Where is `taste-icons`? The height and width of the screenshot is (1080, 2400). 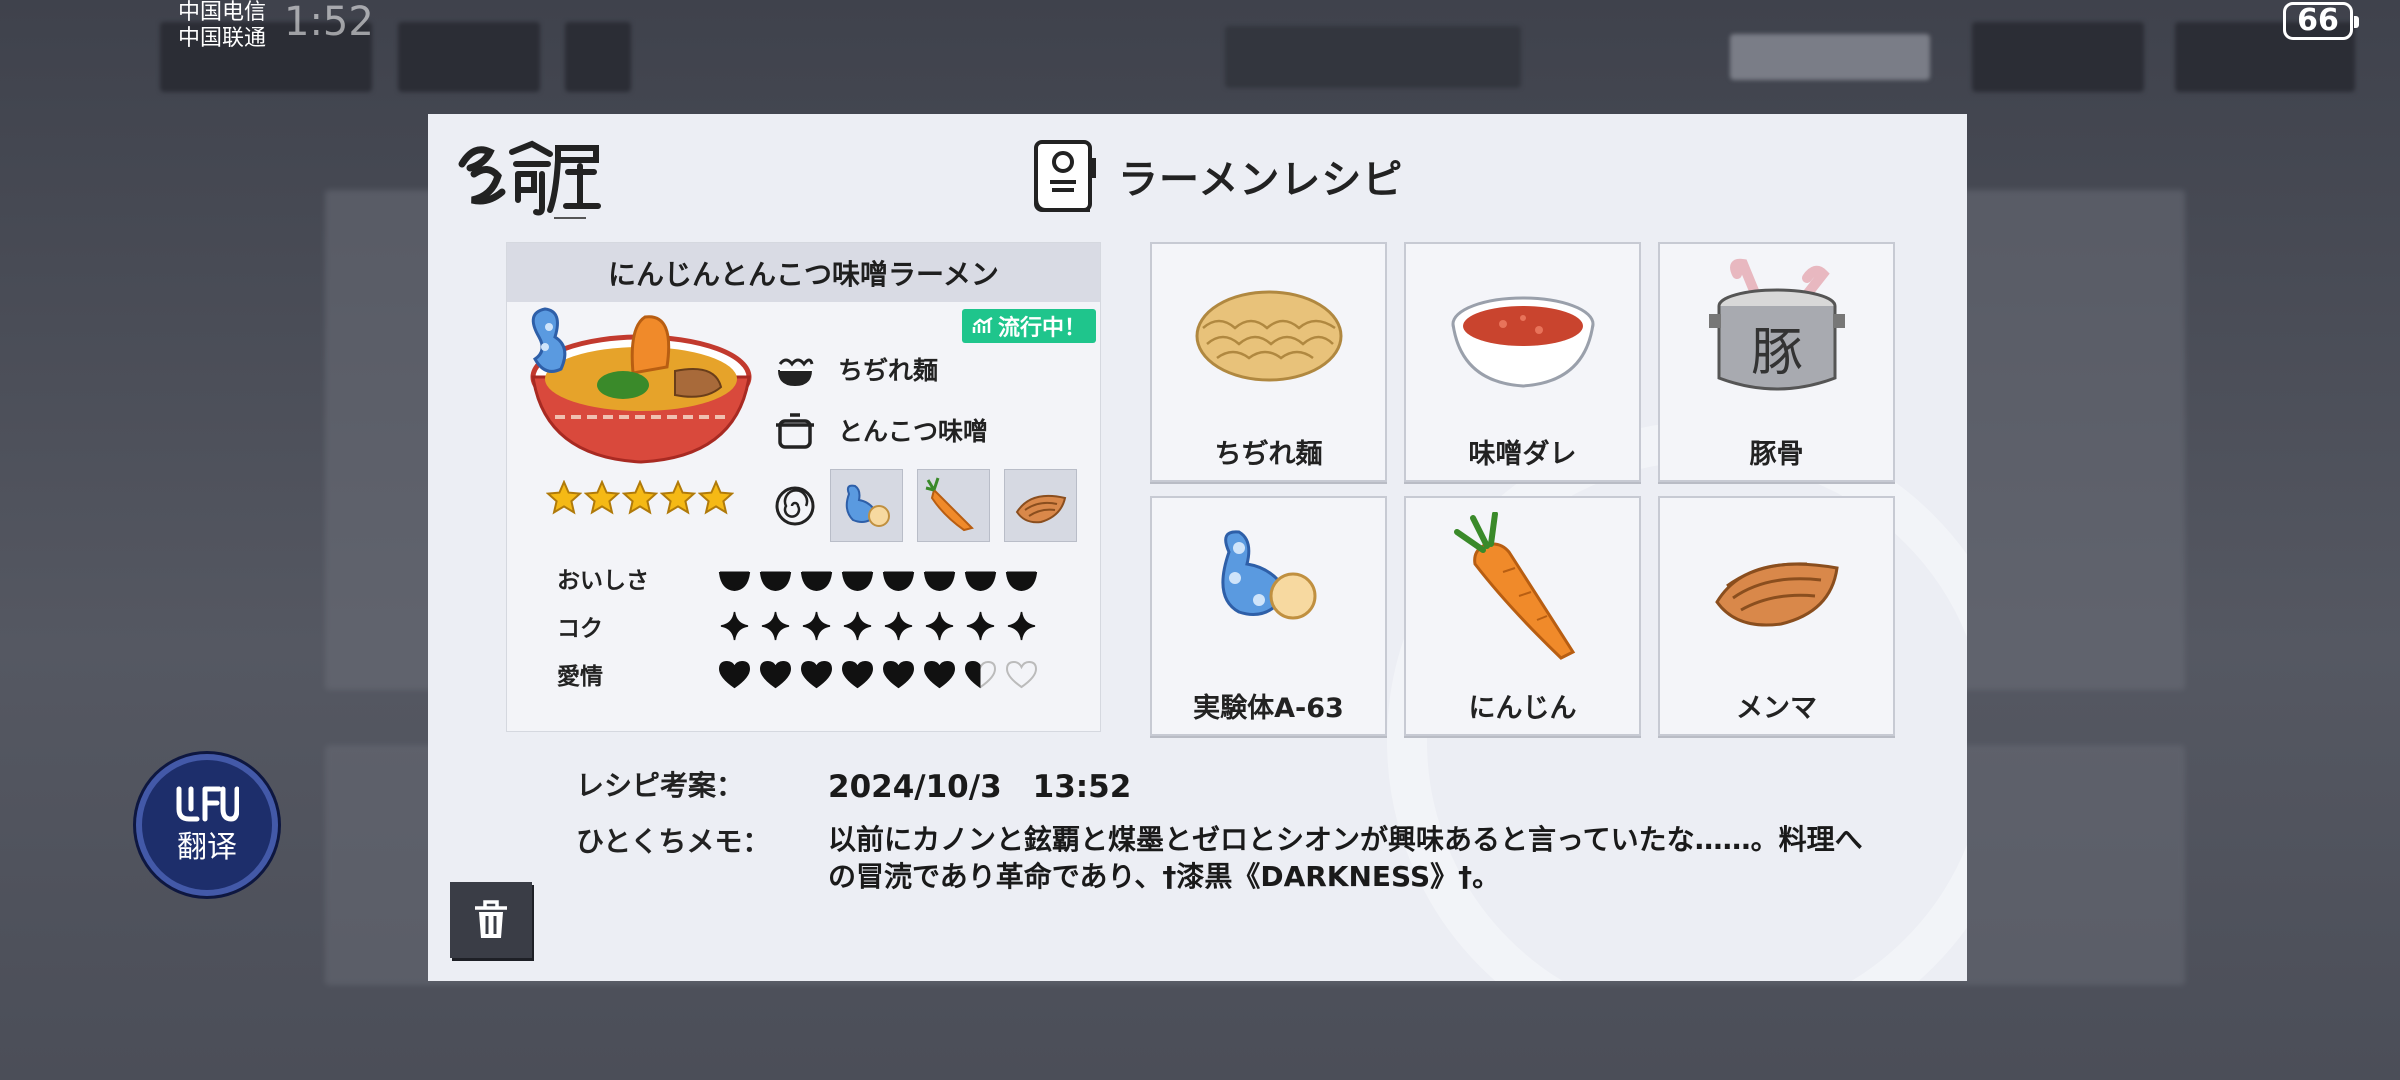 taste-icons is located at coordinates (878, 578).